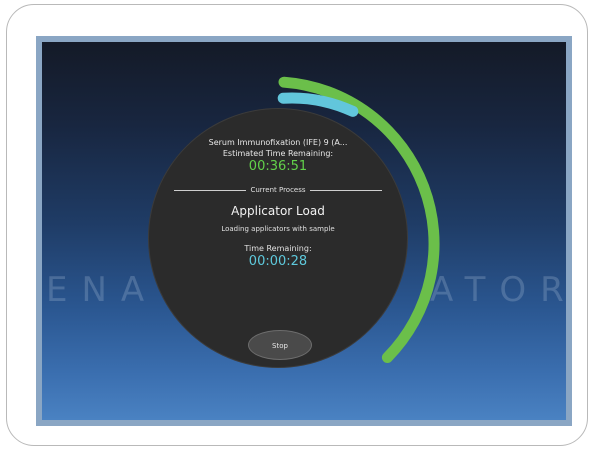 The width and height of the screenshot is (596, 454). I want to click on current-process-divider: Current Process, so click(278, 190).